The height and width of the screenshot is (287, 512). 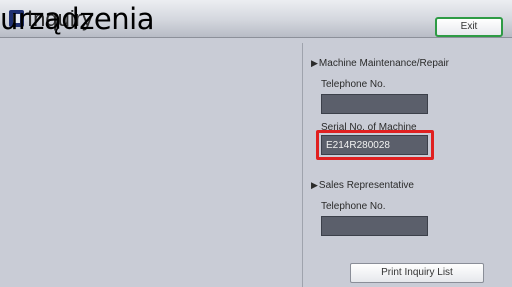 I want to click on maintenance-heading: ▶Machine Maintenance/Repair, so click(x=380, y=63).